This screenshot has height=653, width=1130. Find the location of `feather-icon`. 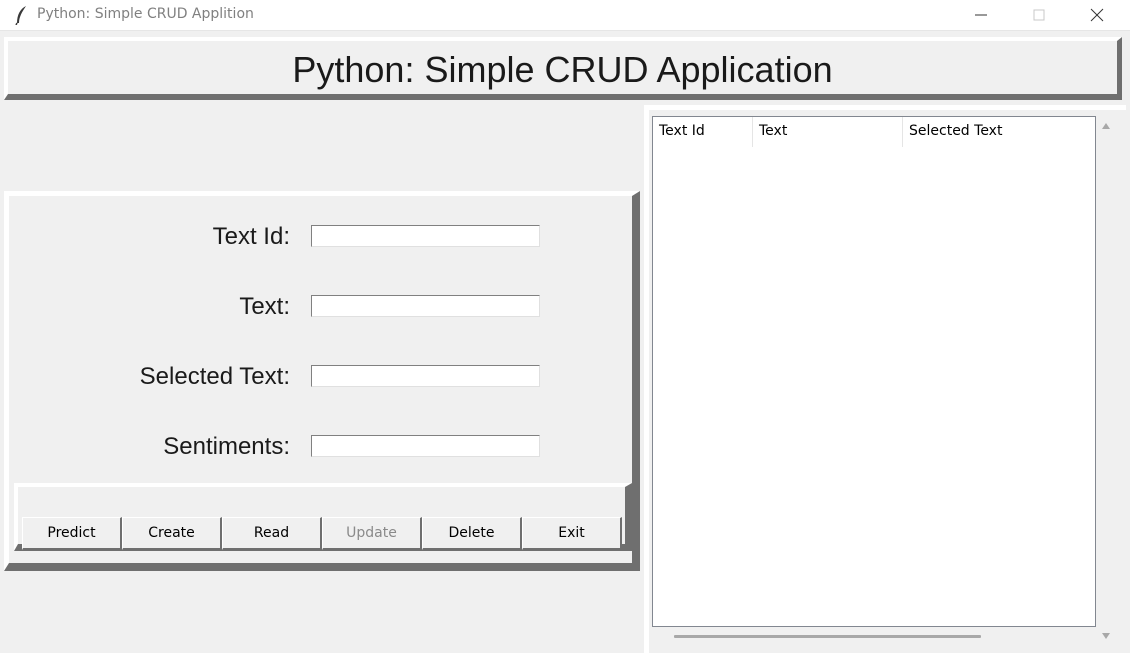

feather-icon is located at coordinates (22, 15).